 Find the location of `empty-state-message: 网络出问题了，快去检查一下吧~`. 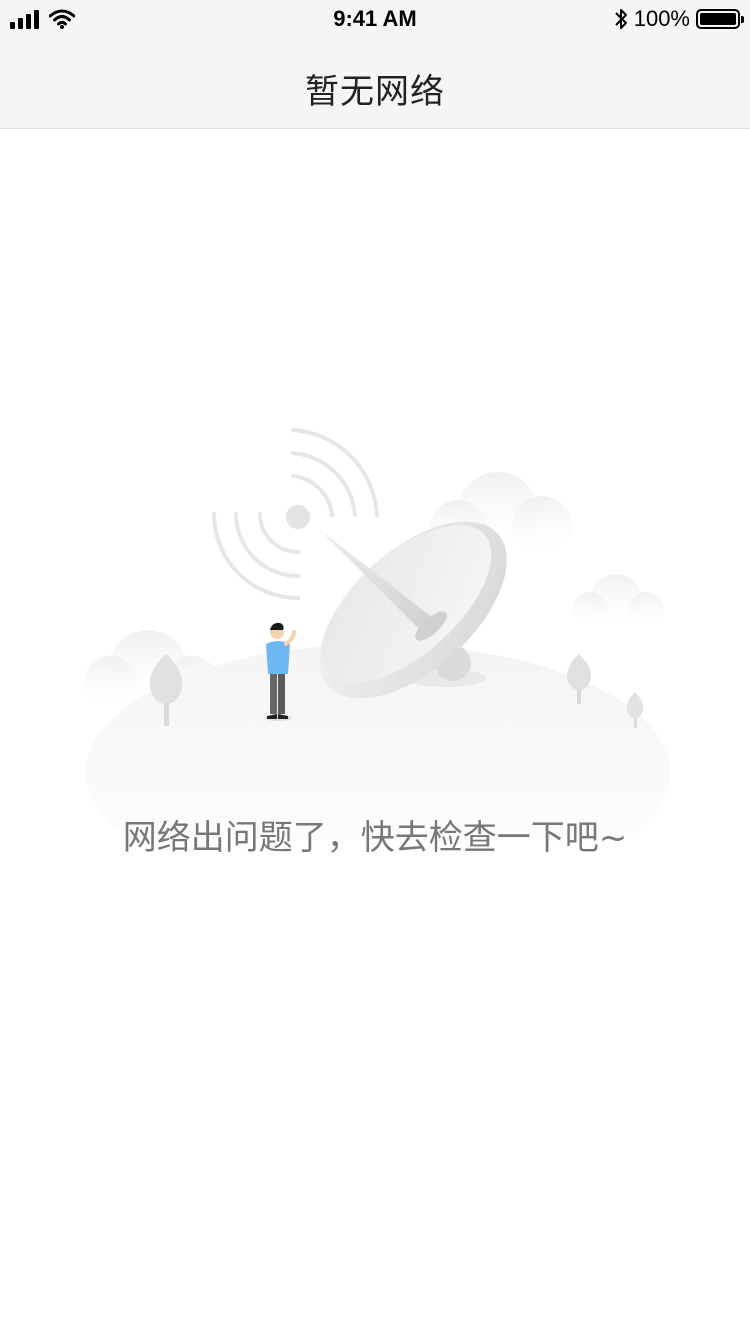

empty-state-message: 网络出问题了，快去检查一下吧~ is located at coordinates (375, 838).